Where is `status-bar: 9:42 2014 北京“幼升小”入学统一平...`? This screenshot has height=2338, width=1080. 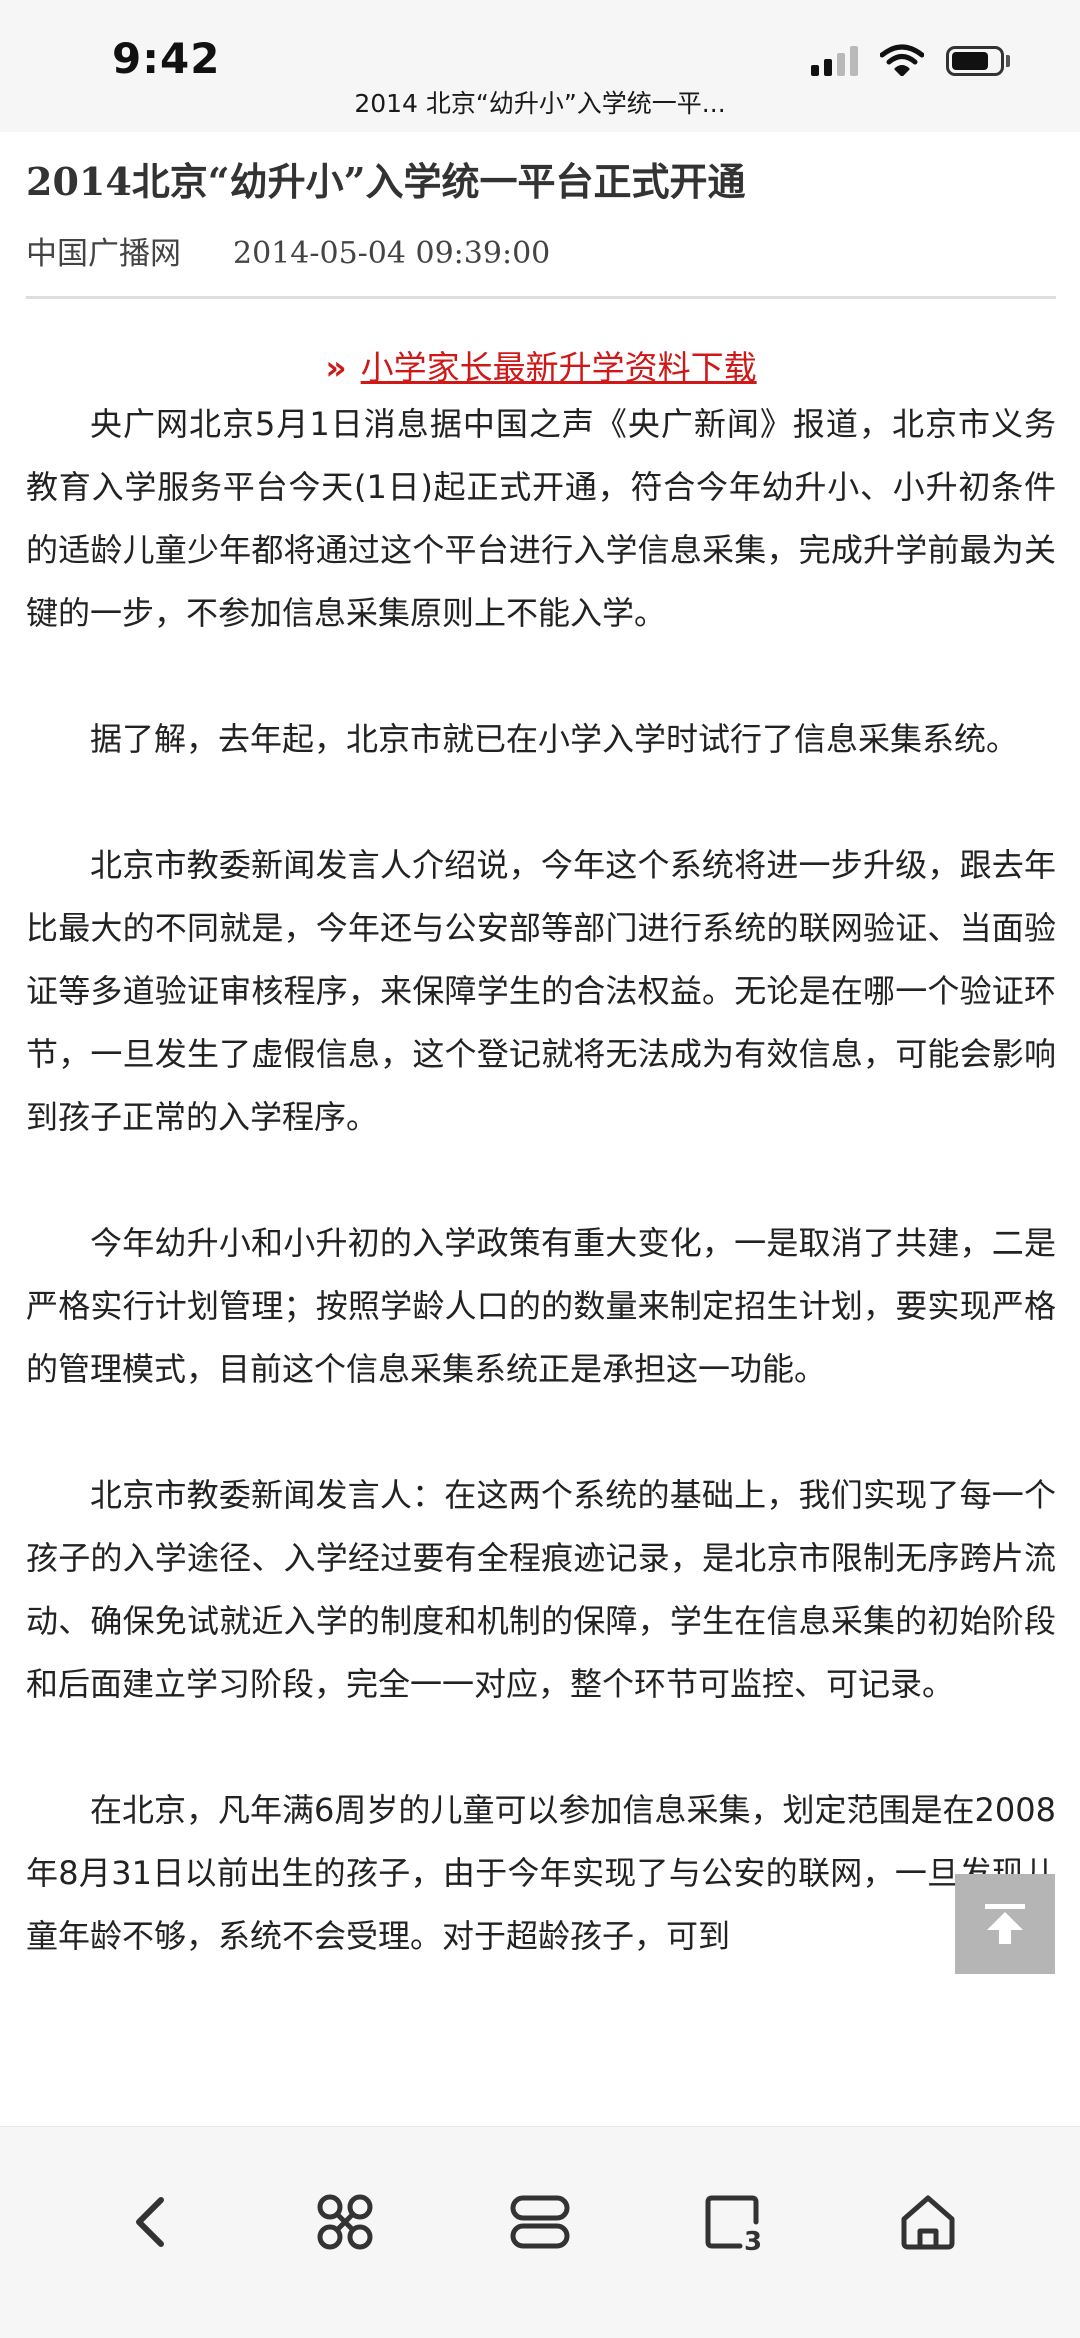
status-bar: 9:42 2014 北京“幼升小”入学统一平... is located at coordinates (540, 66).